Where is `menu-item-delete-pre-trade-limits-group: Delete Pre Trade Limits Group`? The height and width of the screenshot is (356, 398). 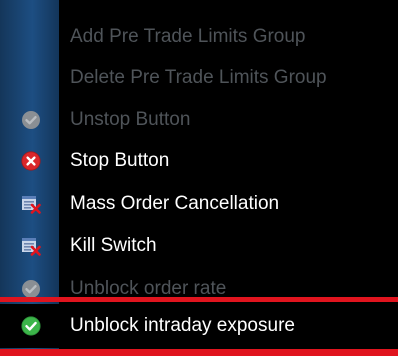
menu-item-delete-pre-trade-limits-group: Delete Pre Trade Limits Group is located at coordinates (199, 78).